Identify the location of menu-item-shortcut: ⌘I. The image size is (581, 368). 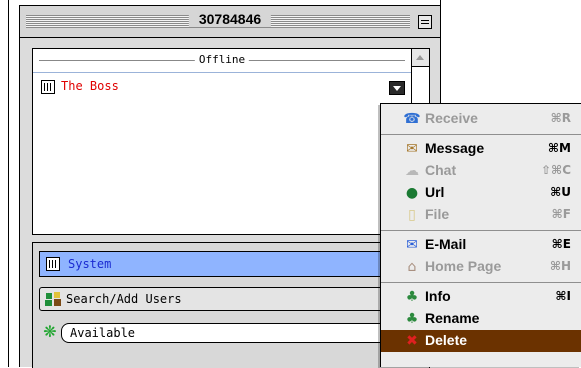
(563, 296).